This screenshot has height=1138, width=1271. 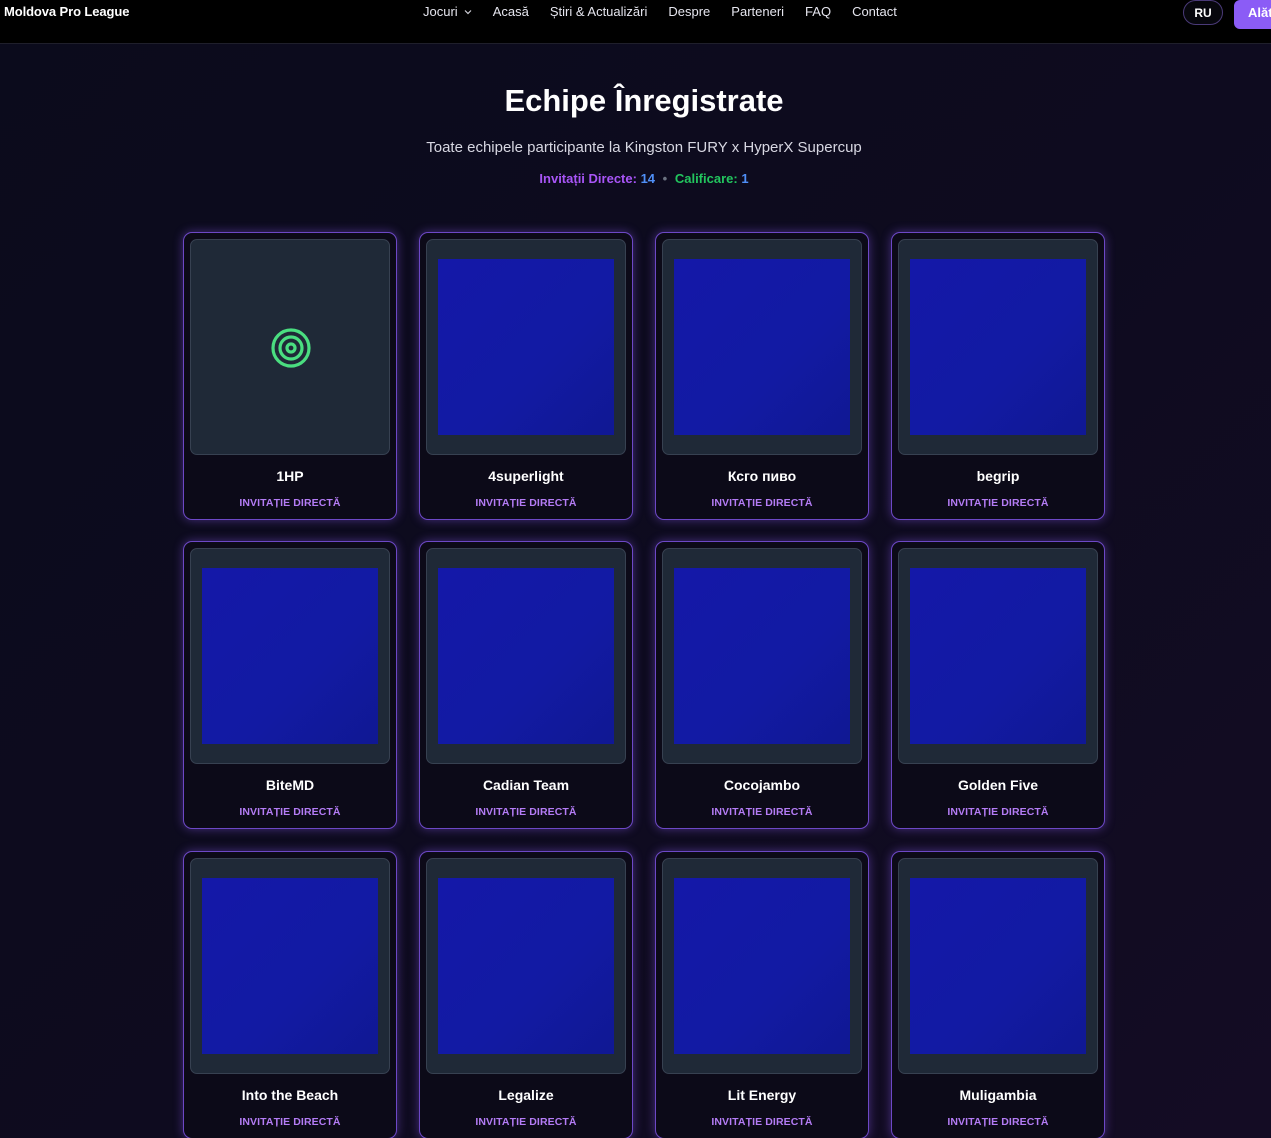 I want to click on team-card: Cadian Team INVITAȚIE DIRECTĂ, so click(x=526, y=685).